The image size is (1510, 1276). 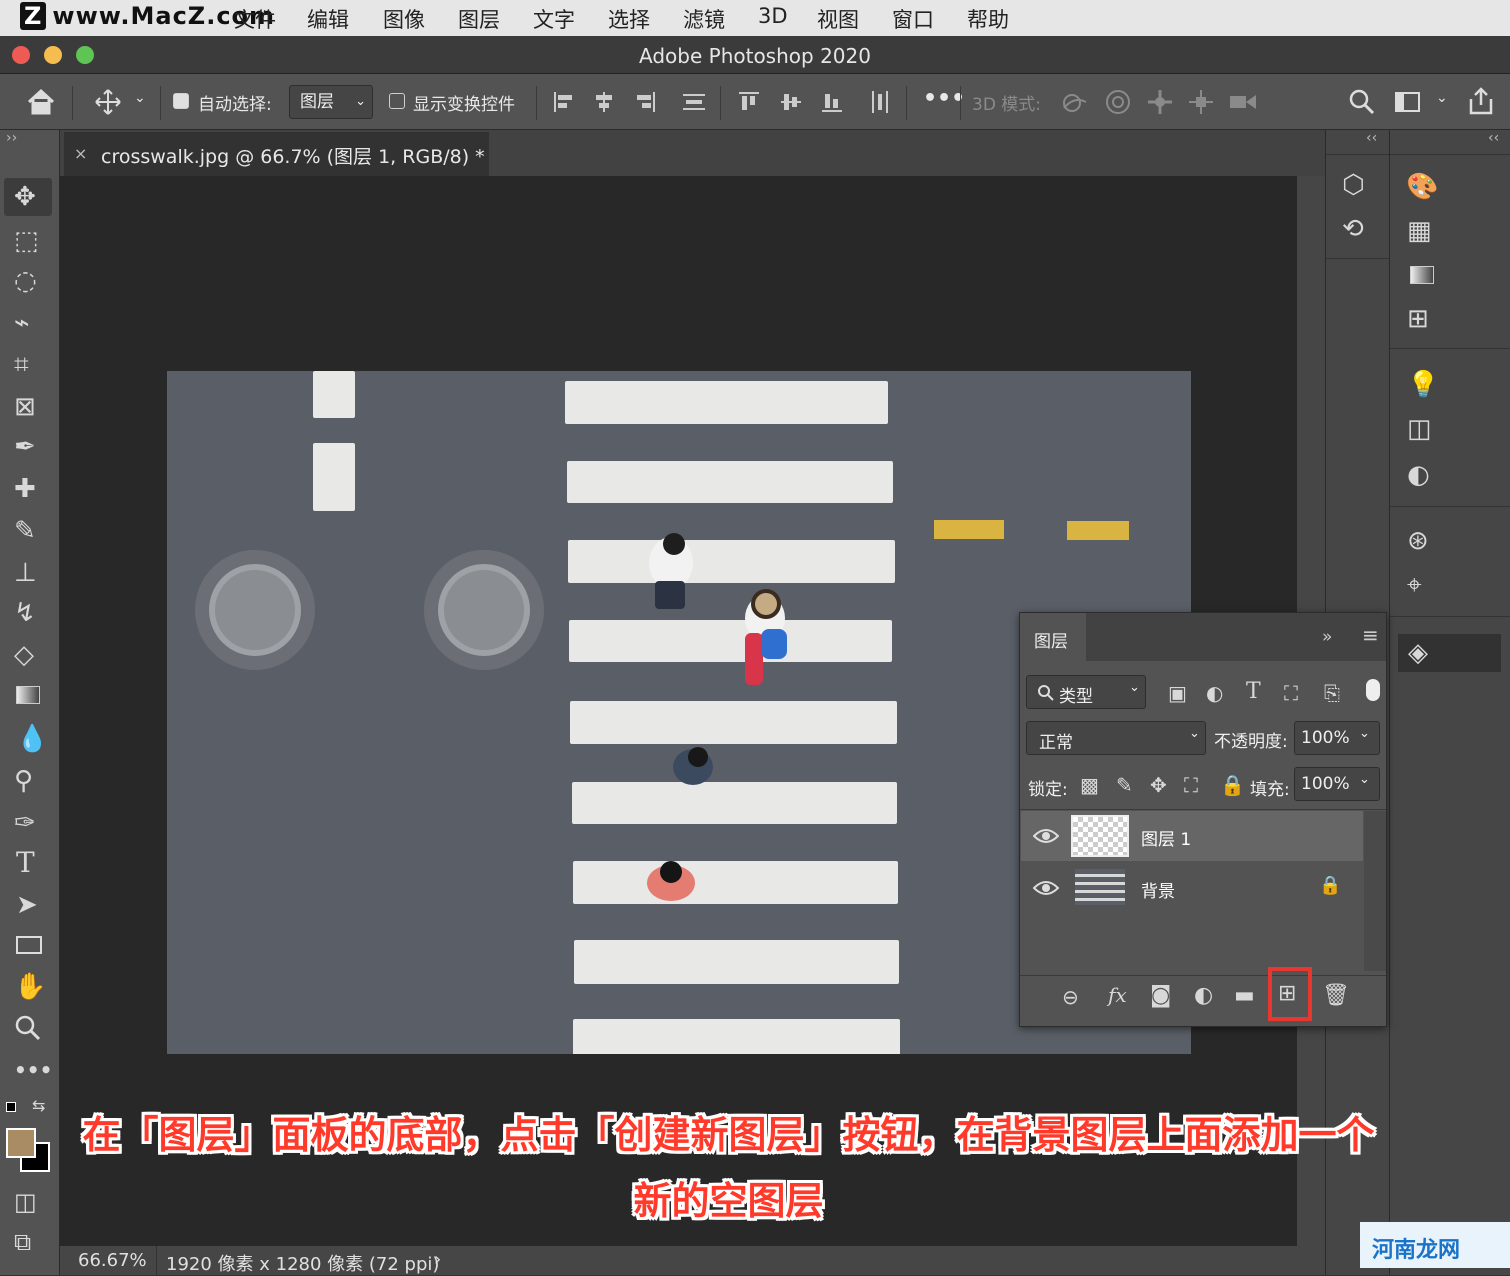 What do you see at coordinates (25, 823) in the screenshot?
I see `pen-tool-icon: ✑` at bounding box center [25, 823].